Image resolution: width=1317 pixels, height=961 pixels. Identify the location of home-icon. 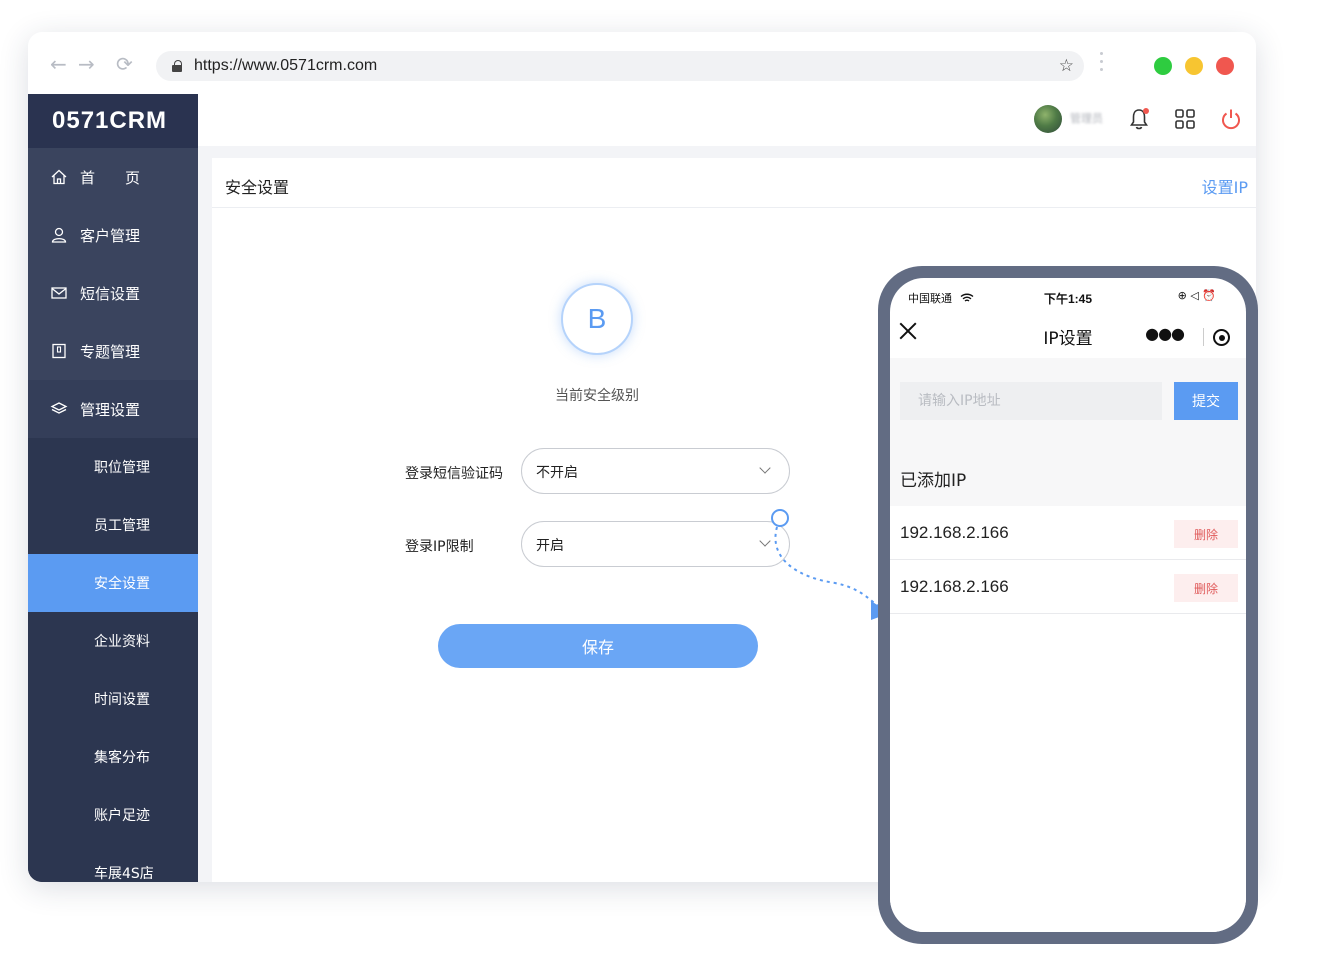
(59, 177).